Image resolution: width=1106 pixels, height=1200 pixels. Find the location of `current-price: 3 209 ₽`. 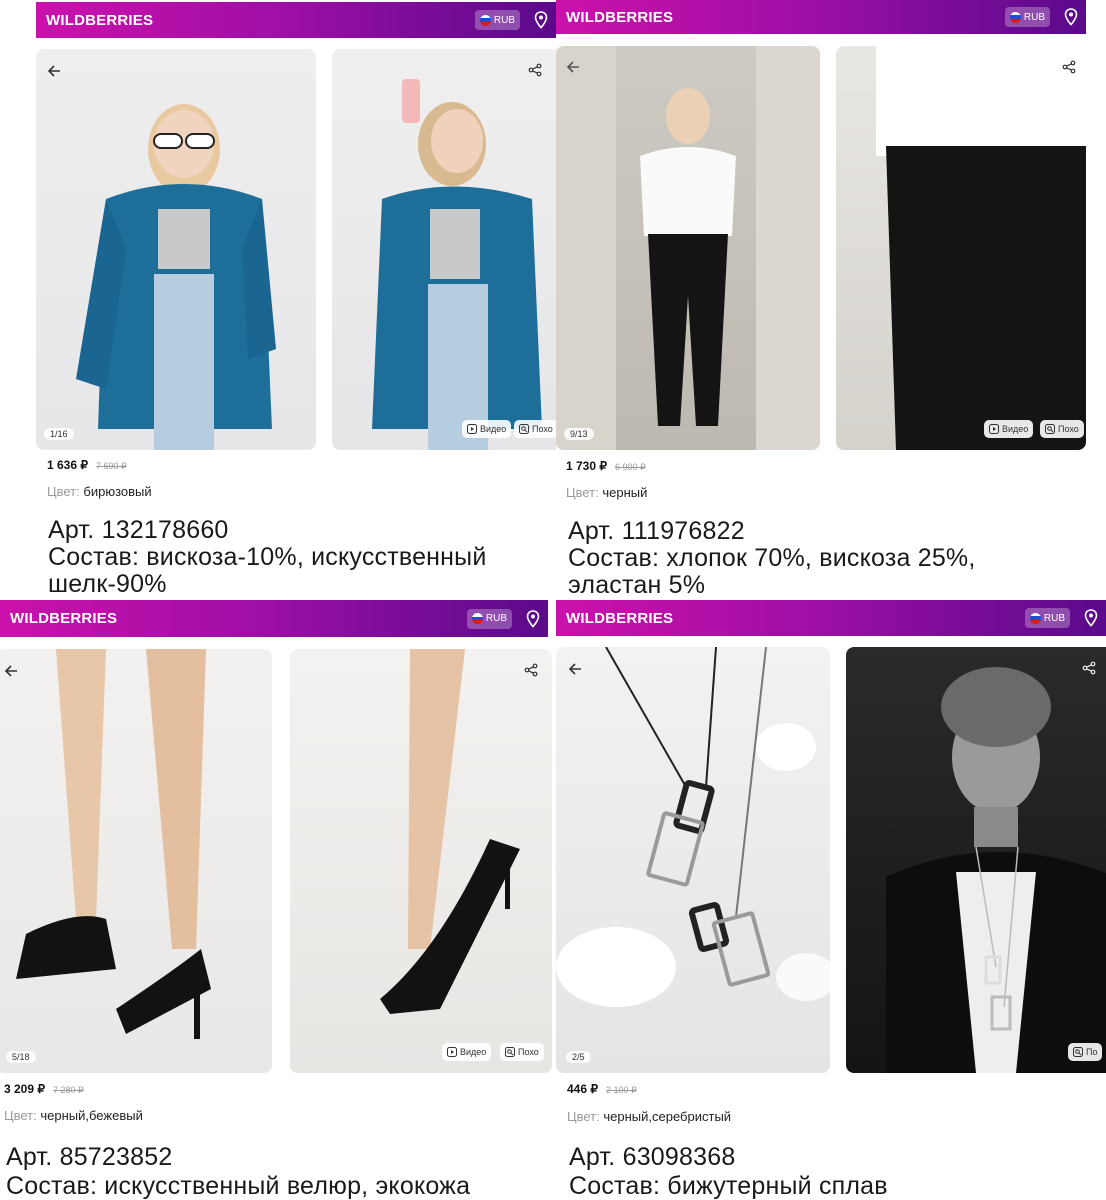

current-price: 3 209 ₽ is located at coordinates (24, 1089).